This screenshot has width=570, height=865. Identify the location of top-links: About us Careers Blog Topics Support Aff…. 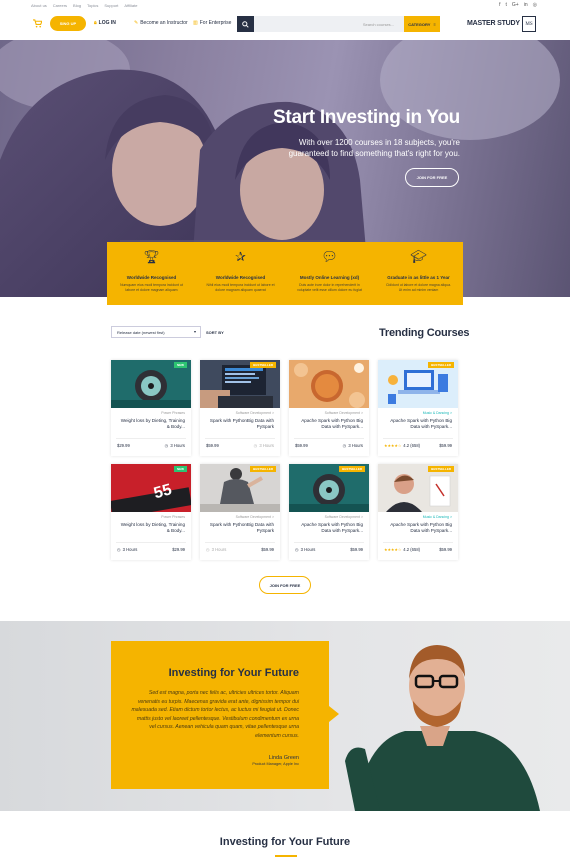
(84, 5).